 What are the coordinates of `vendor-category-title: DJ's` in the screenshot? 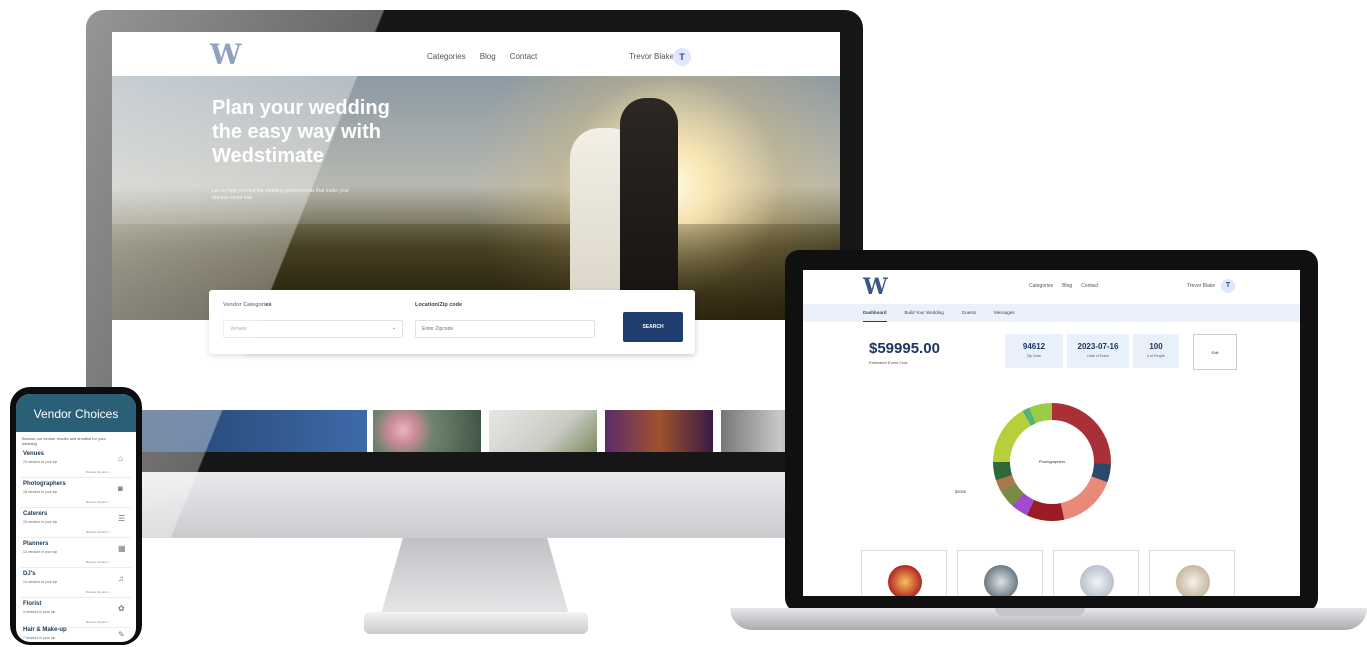 It's located at (29, 574).